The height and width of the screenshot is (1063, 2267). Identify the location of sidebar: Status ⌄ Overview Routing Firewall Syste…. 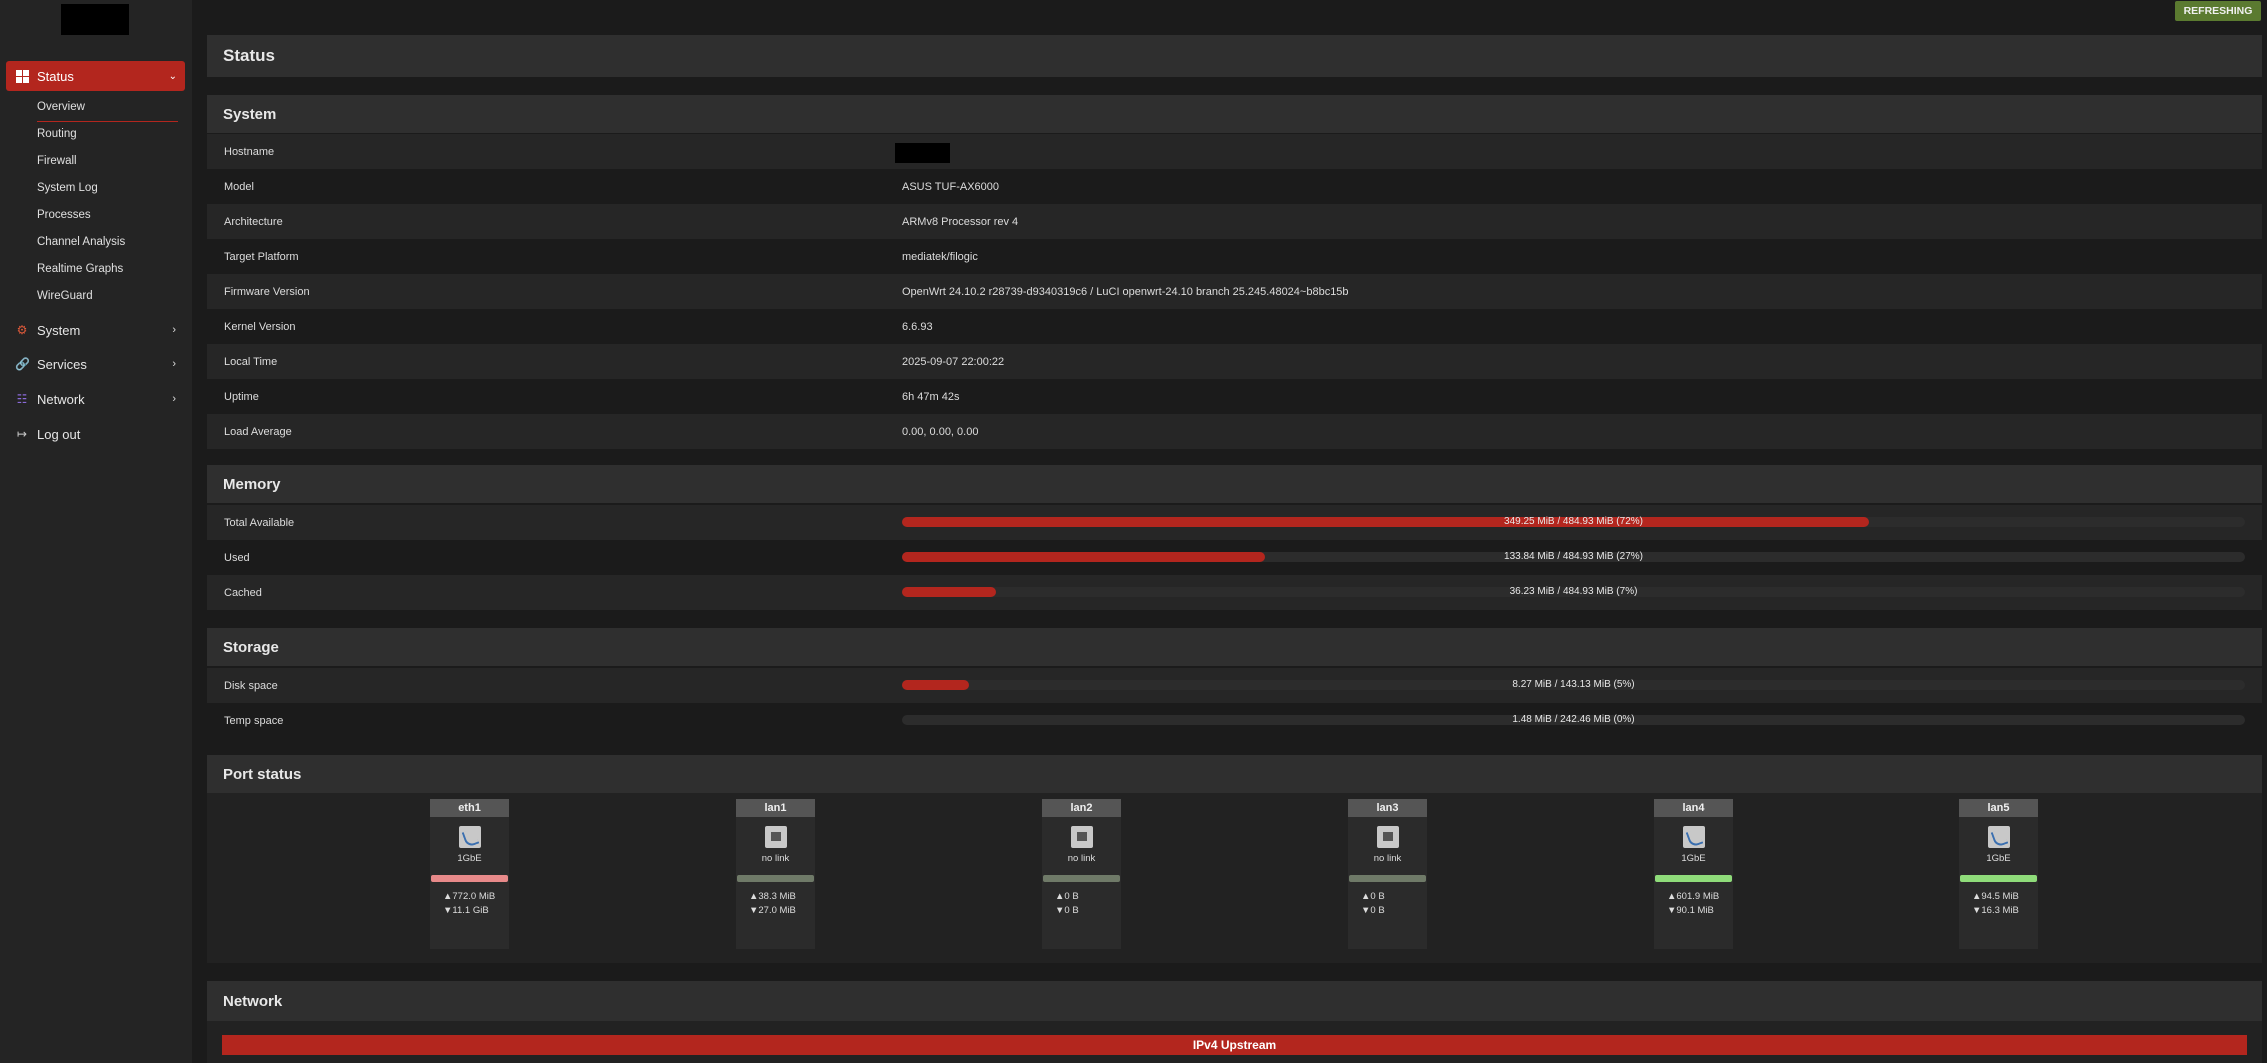
(96, 531).